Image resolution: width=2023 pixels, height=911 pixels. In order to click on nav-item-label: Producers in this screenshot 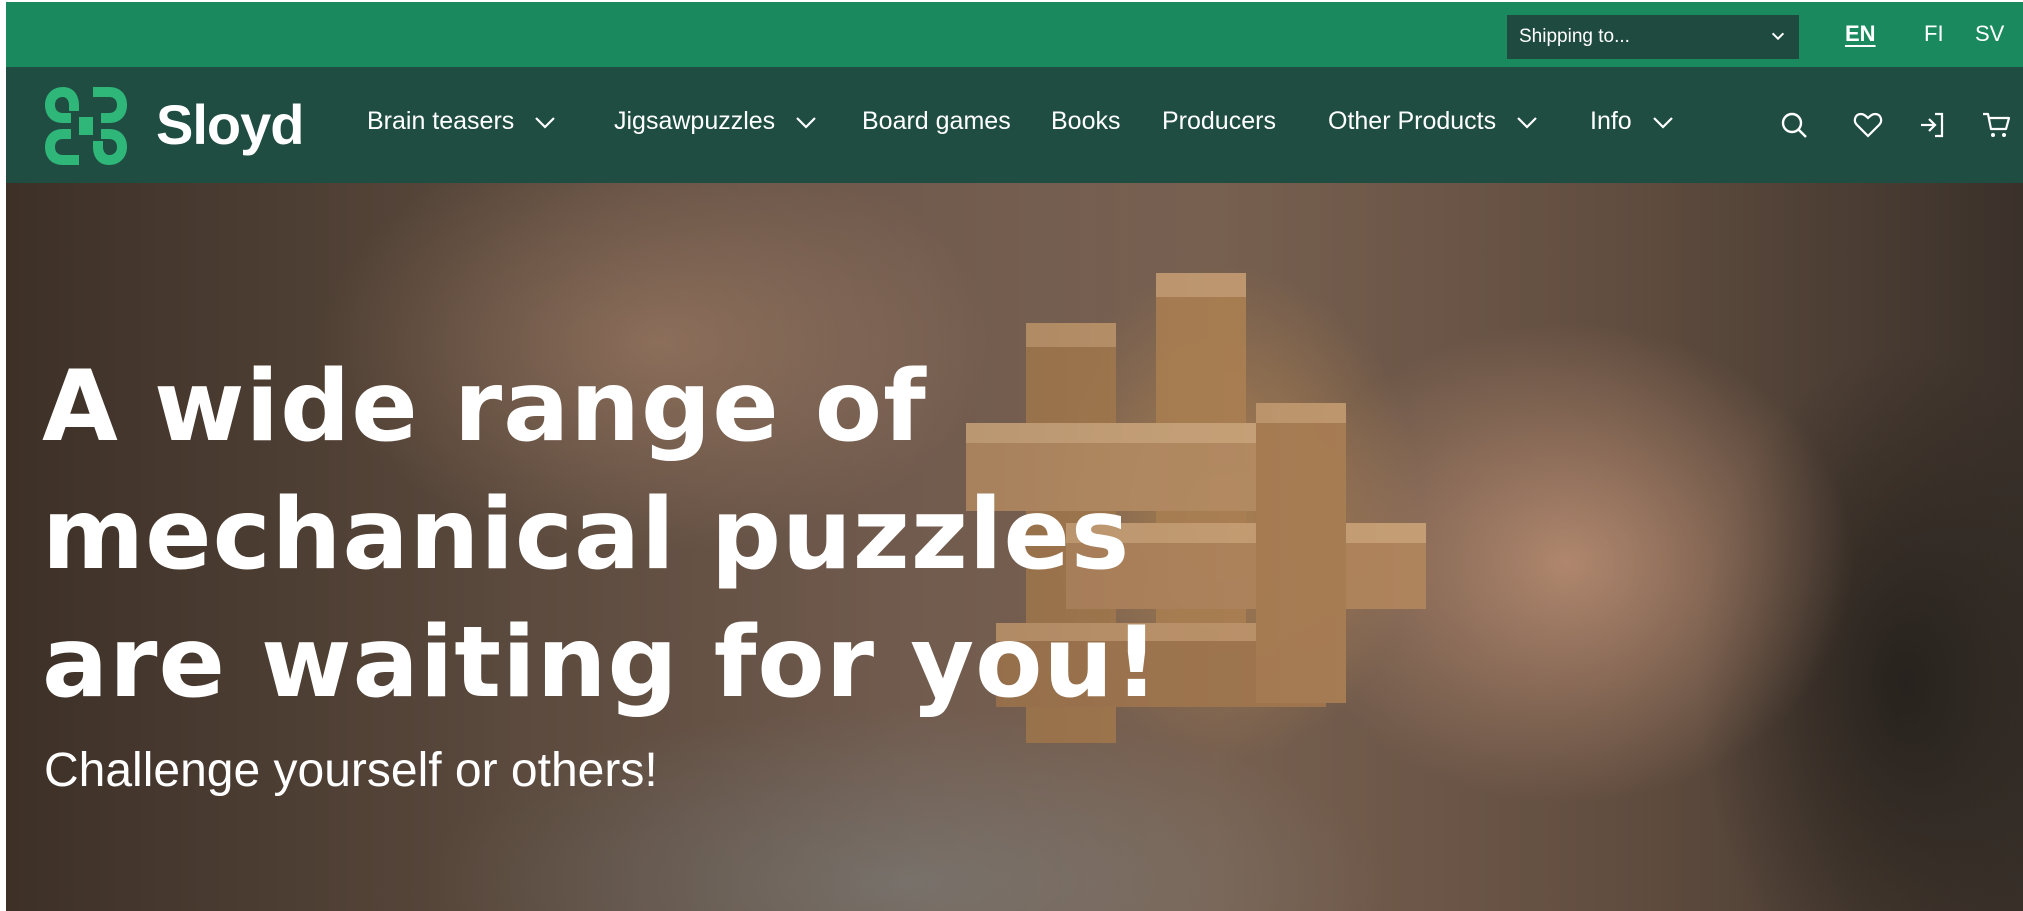, I will do `click(1219, 121)`.